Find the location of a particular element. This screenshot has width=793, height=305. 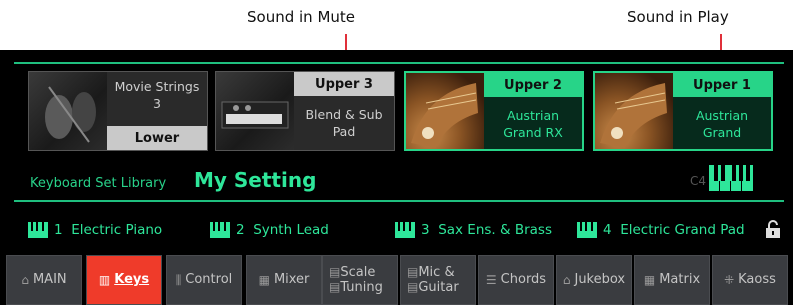

sound-name: Austrian Grand RX is located at coordinates (533, 124).